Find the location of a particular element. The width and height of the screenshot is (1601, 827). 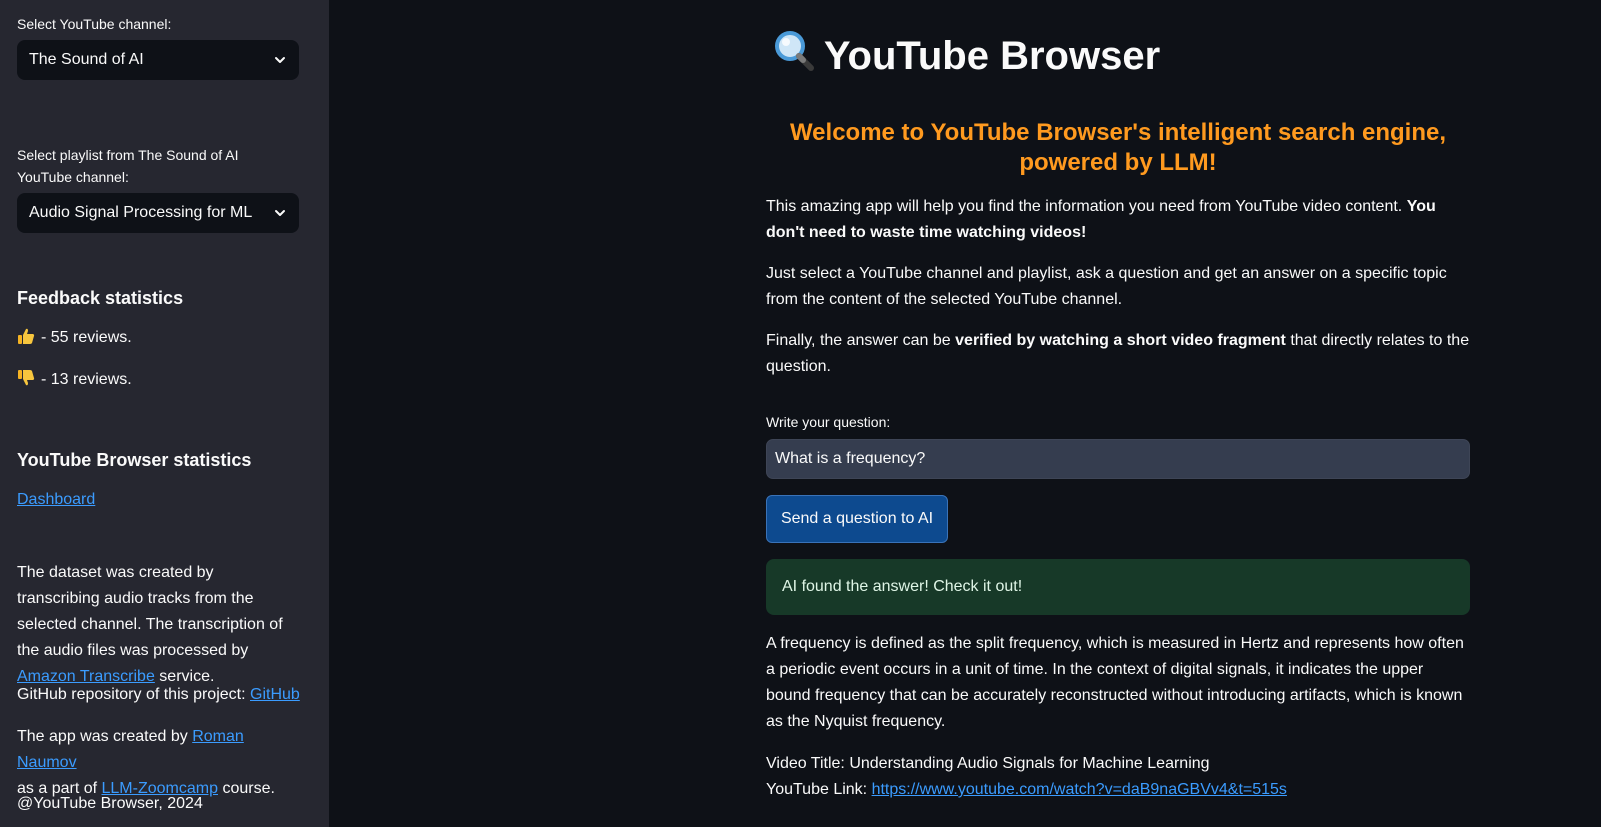

channel-select: The Sound of AI is located at coordinates (158, 60).